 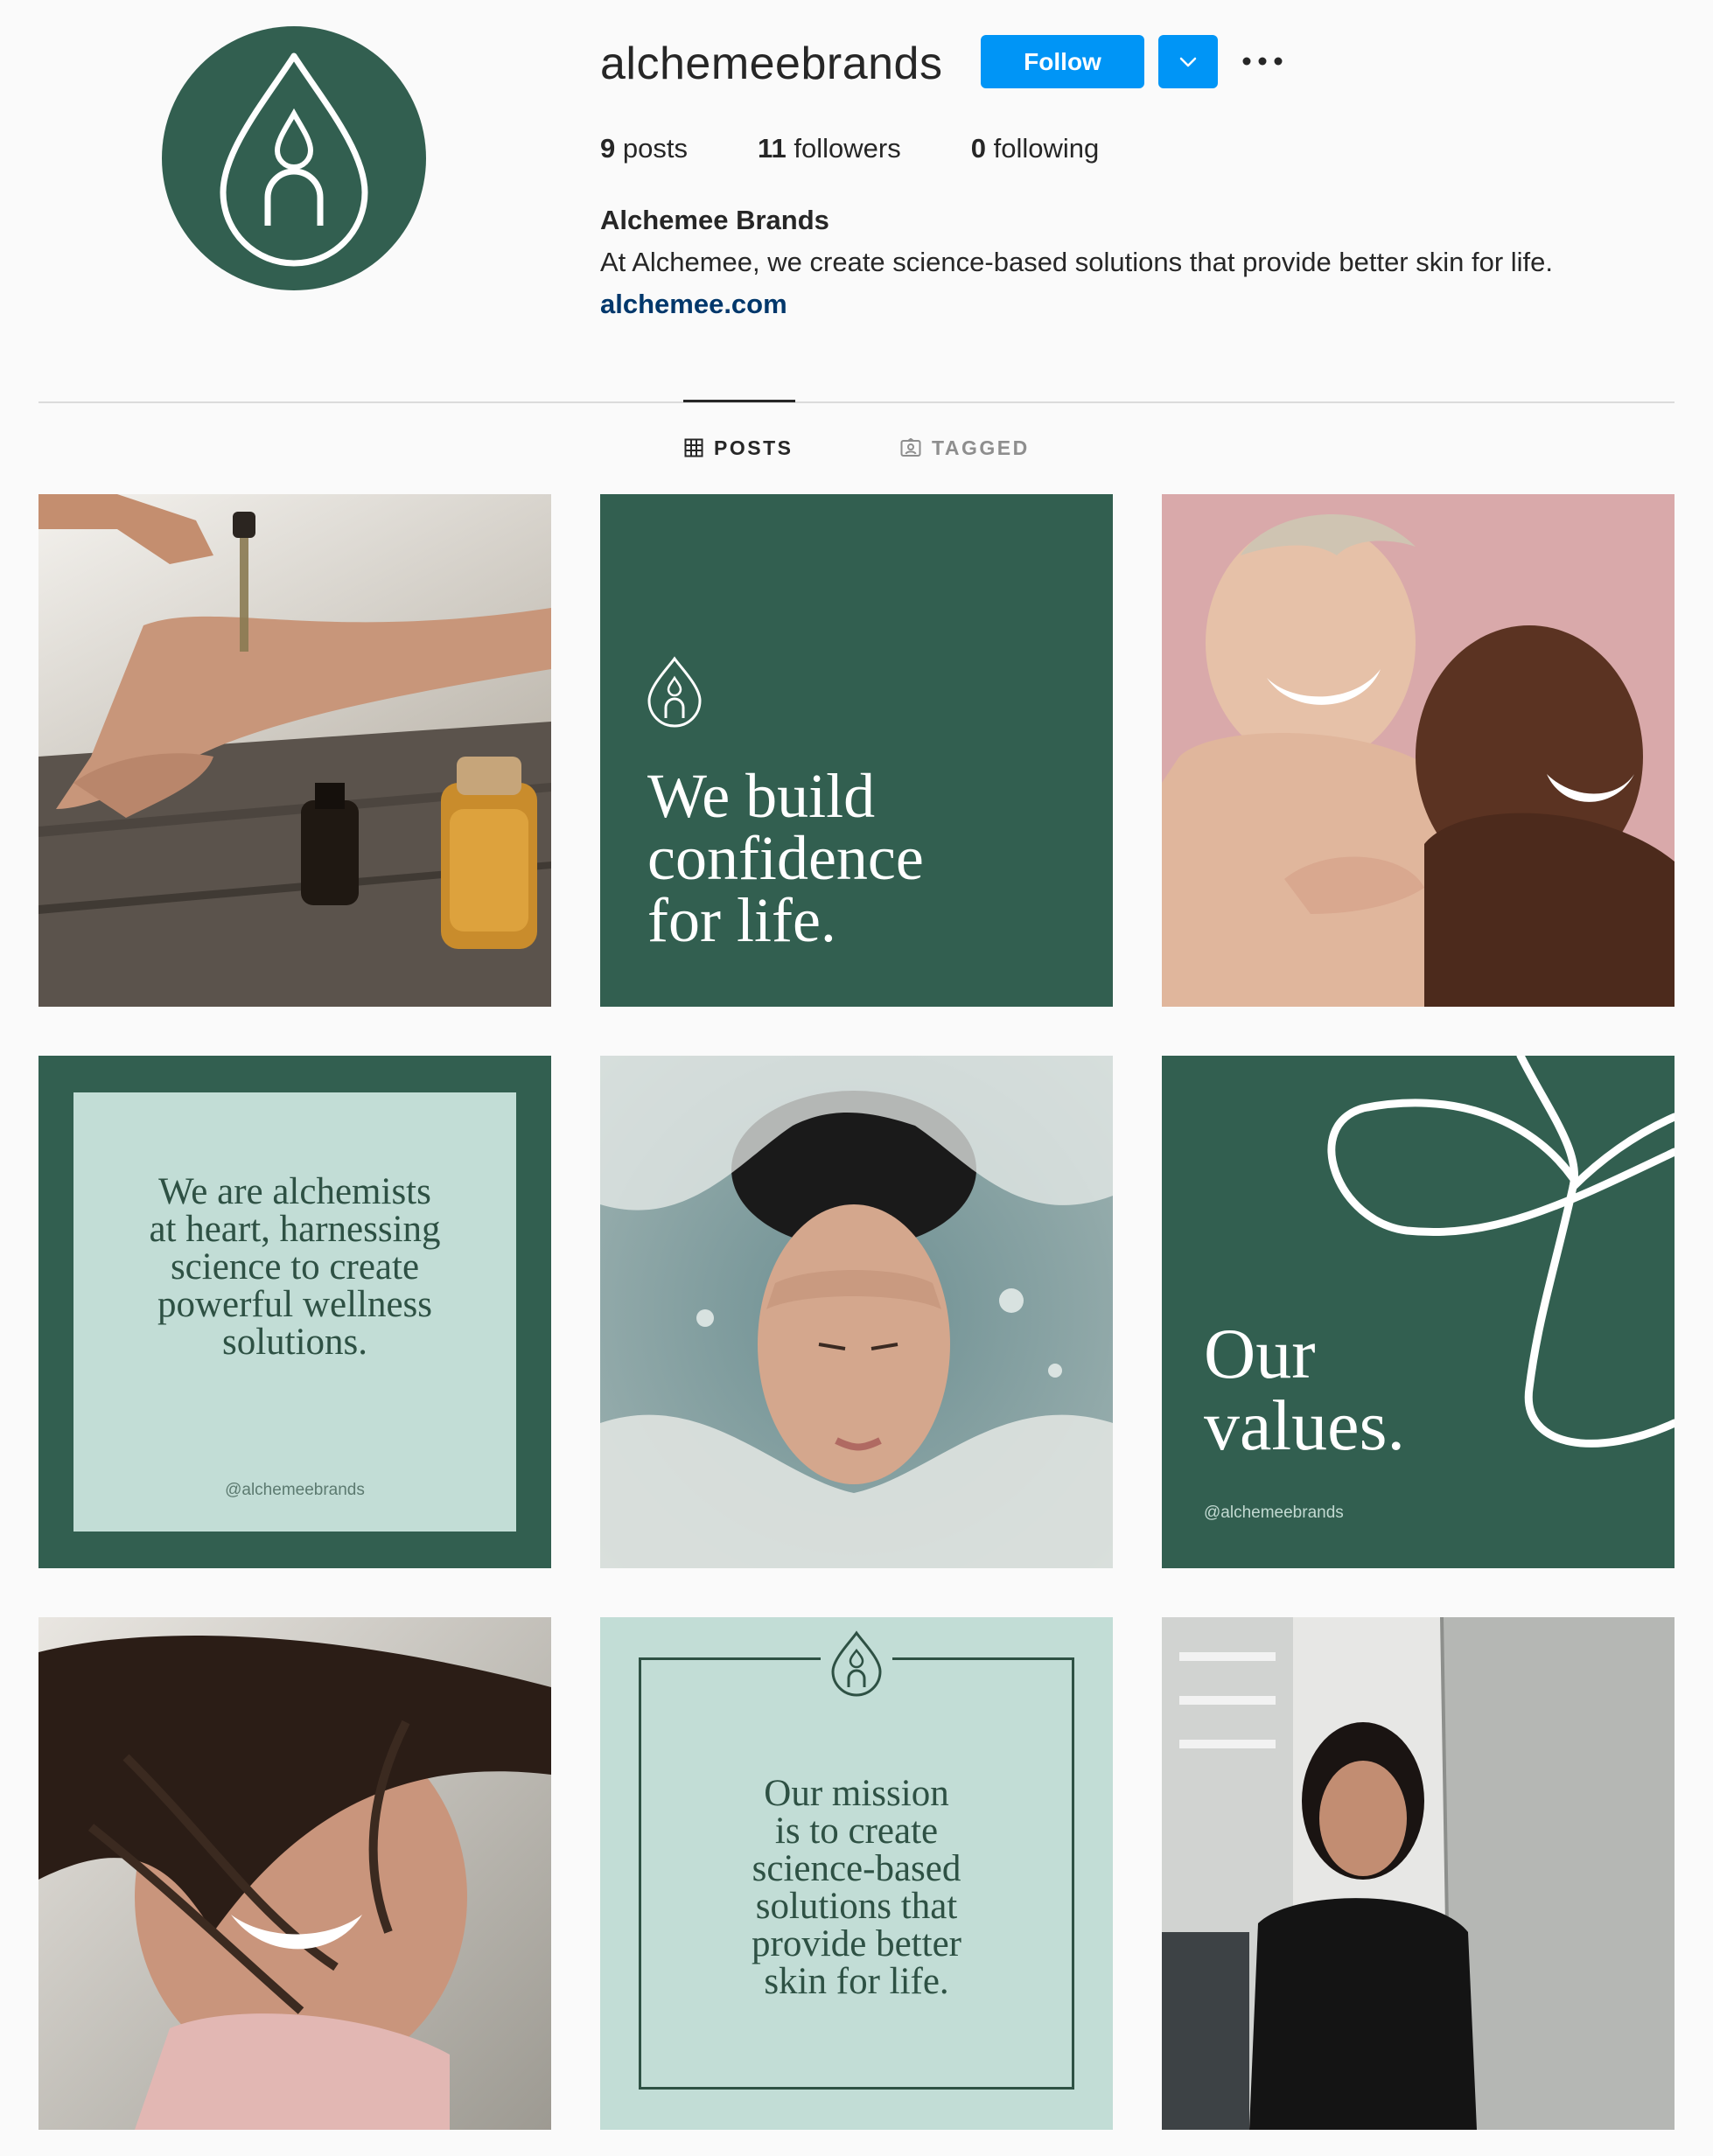 I want to click on post-thumbnail-oil-dropper, so click(x=294, y=750).